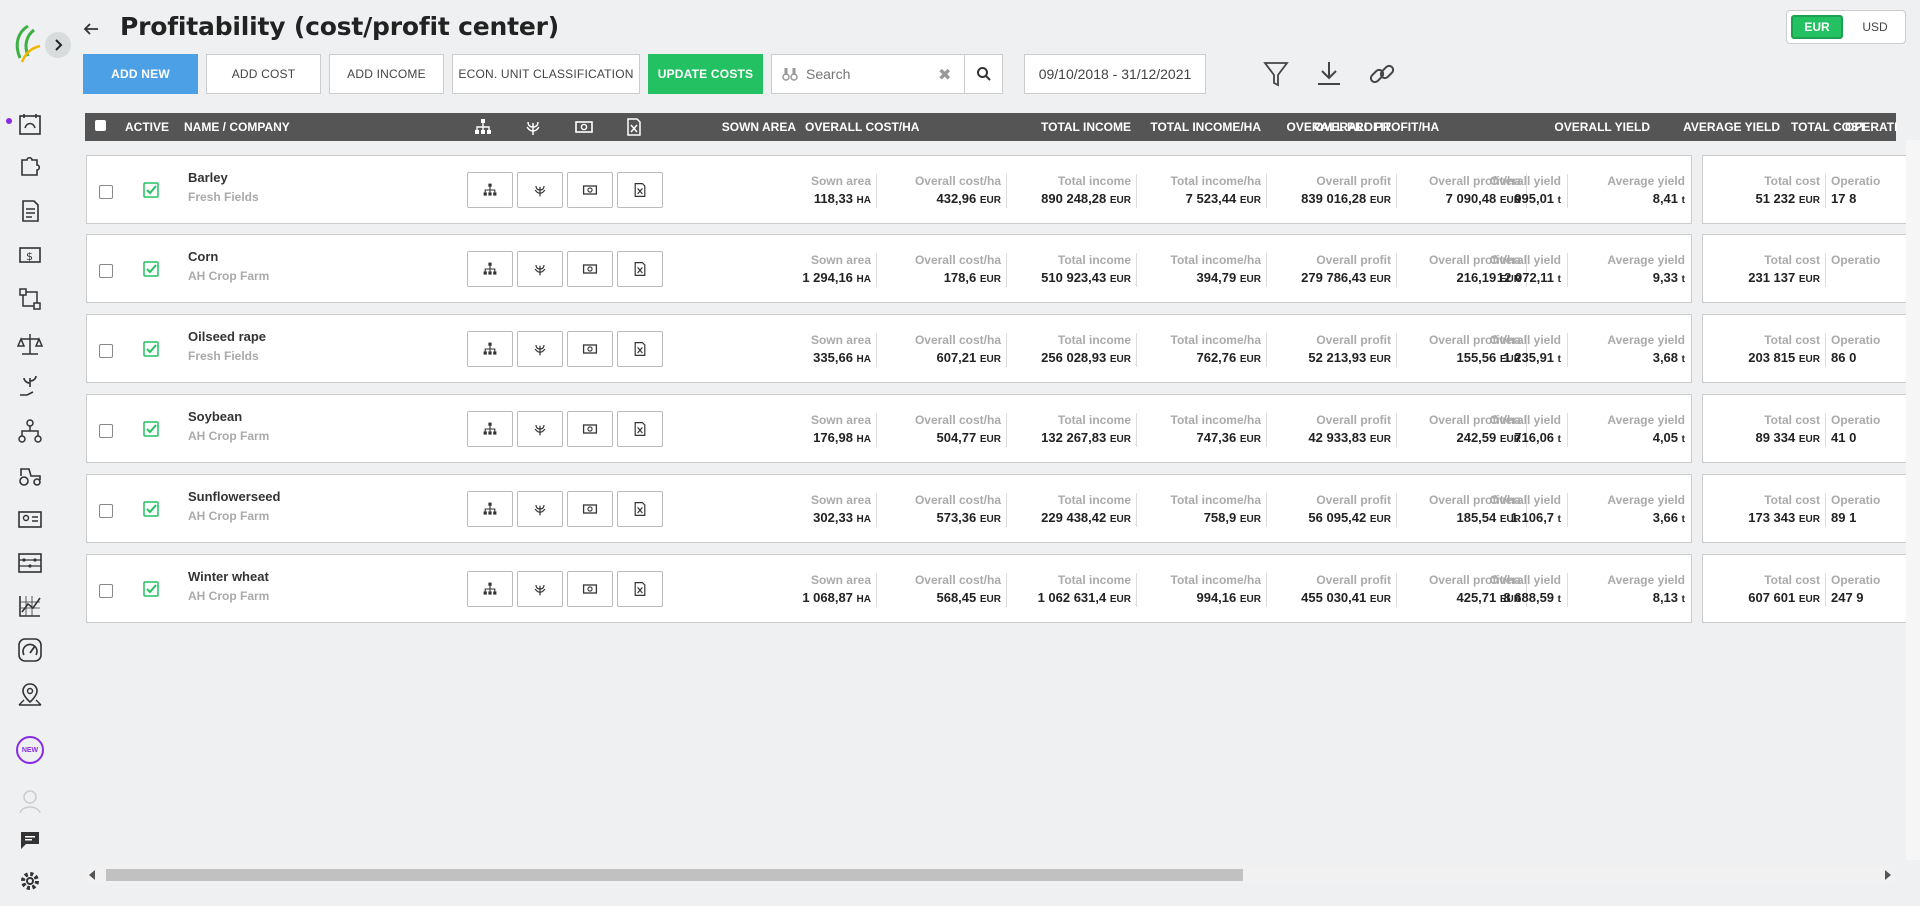  I want to click on hierarchy-icon, so click(30, 431).